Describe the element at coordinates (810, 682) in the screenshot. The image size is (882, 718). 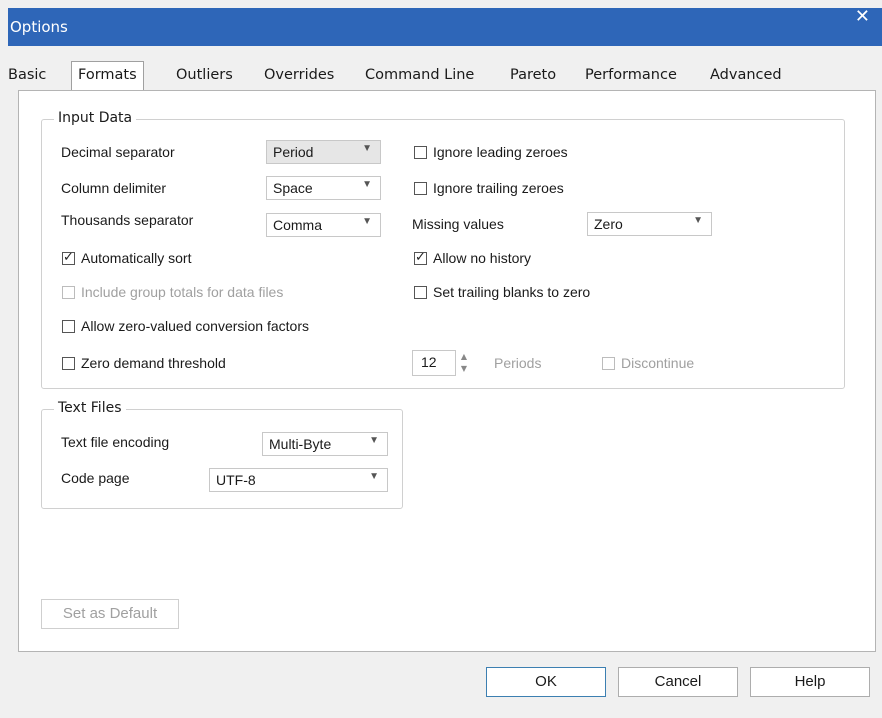
I see `help-button: Help` at that location.